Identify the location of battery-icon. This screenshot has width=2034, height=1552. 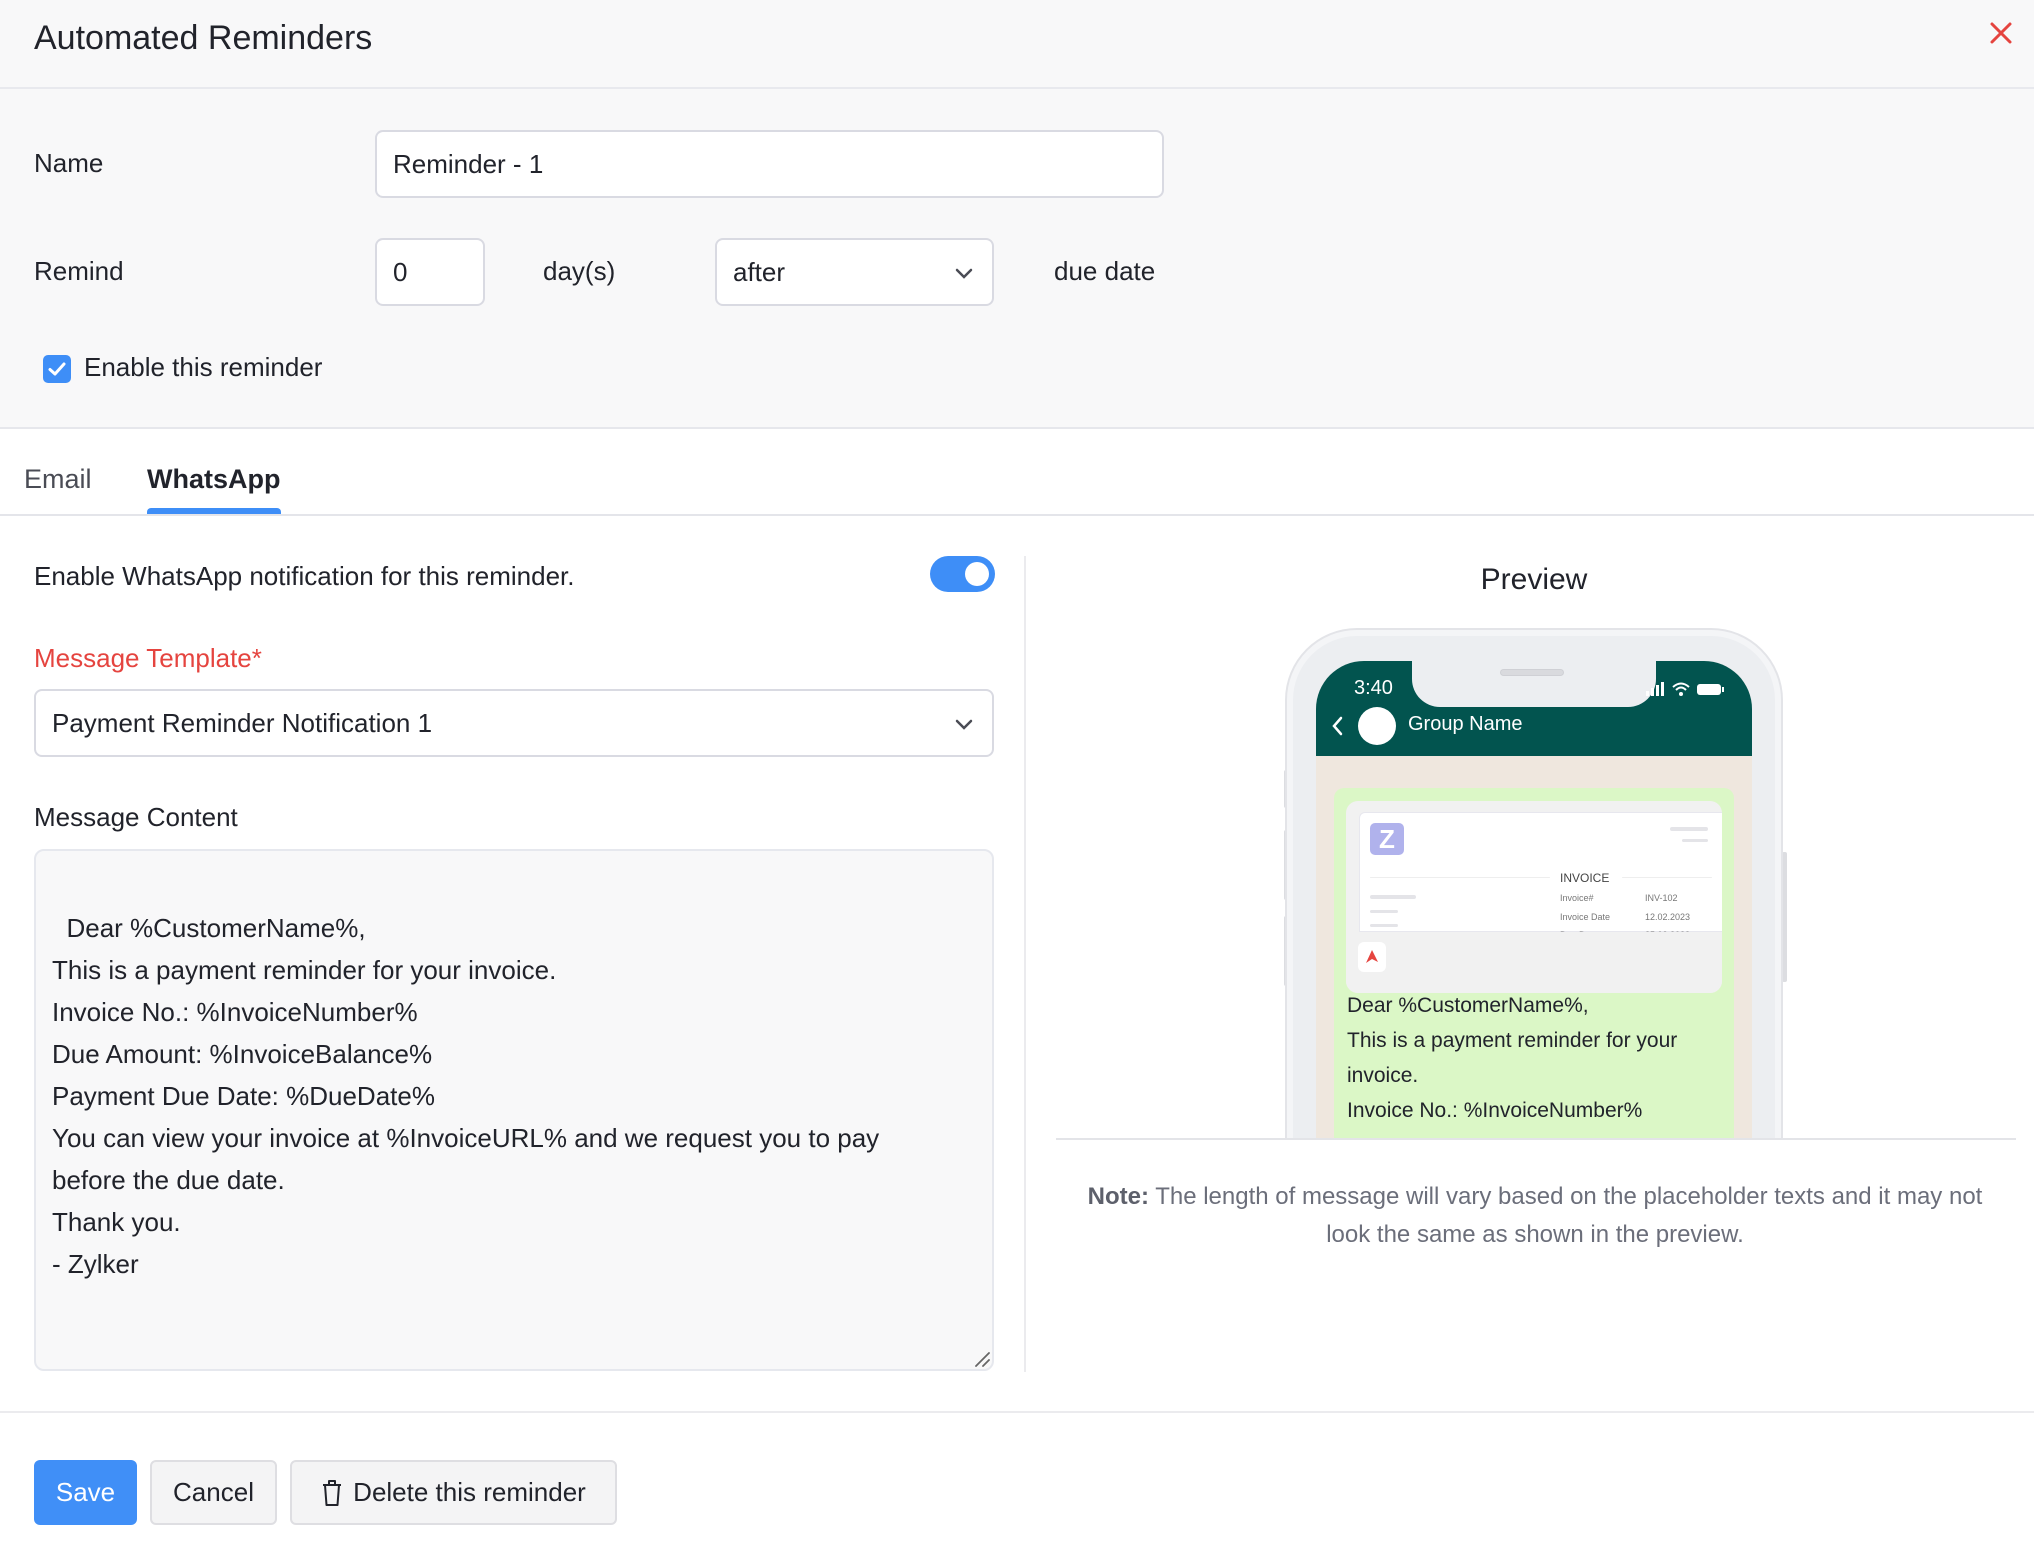
(1710, 689).